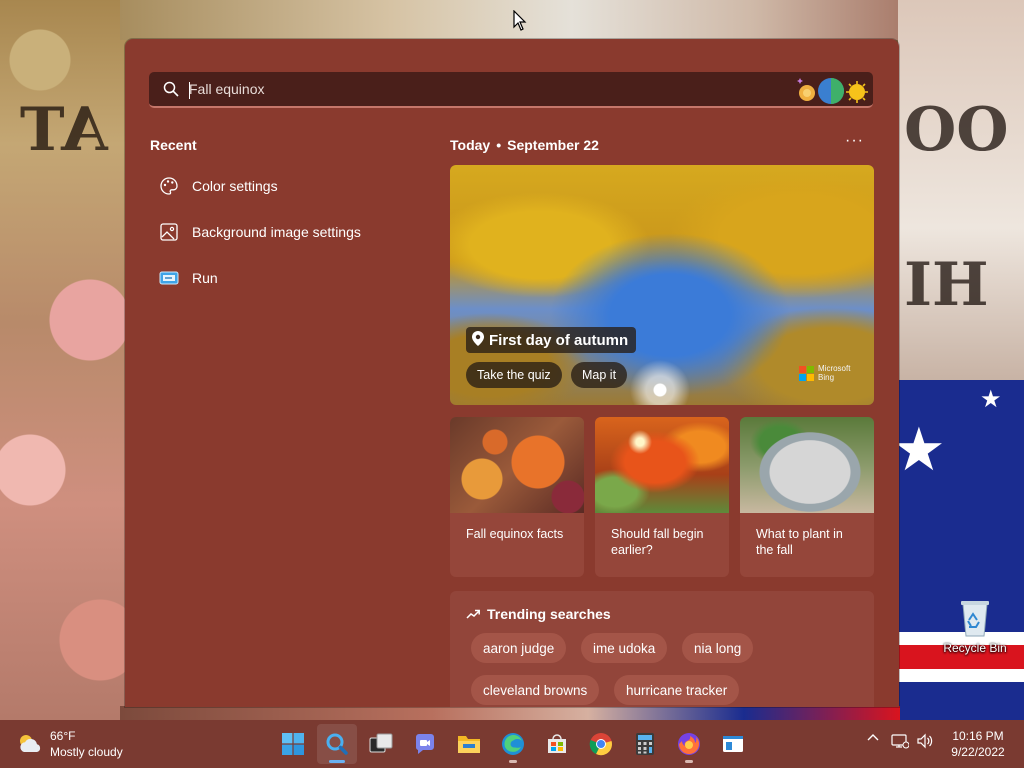 This screenshot has height=768, width=1024. What do you see at coordinates (189, 90) in the screenshot?
I see `text-caret` at bounding box center [189, 90].